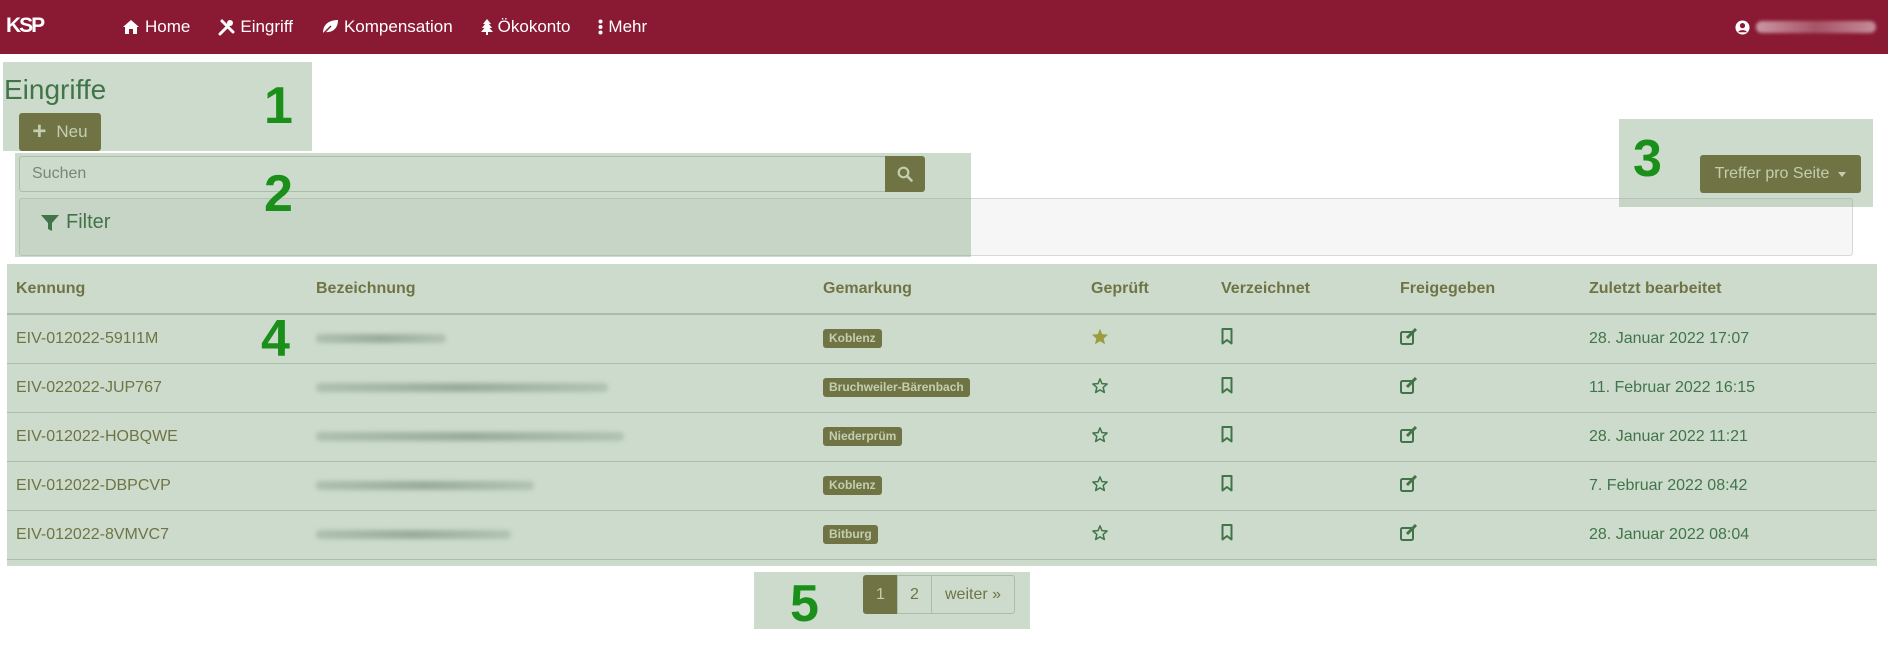 This screenshot has height=670, width=1888. I want to click on user-menu, so click(1805, 27).